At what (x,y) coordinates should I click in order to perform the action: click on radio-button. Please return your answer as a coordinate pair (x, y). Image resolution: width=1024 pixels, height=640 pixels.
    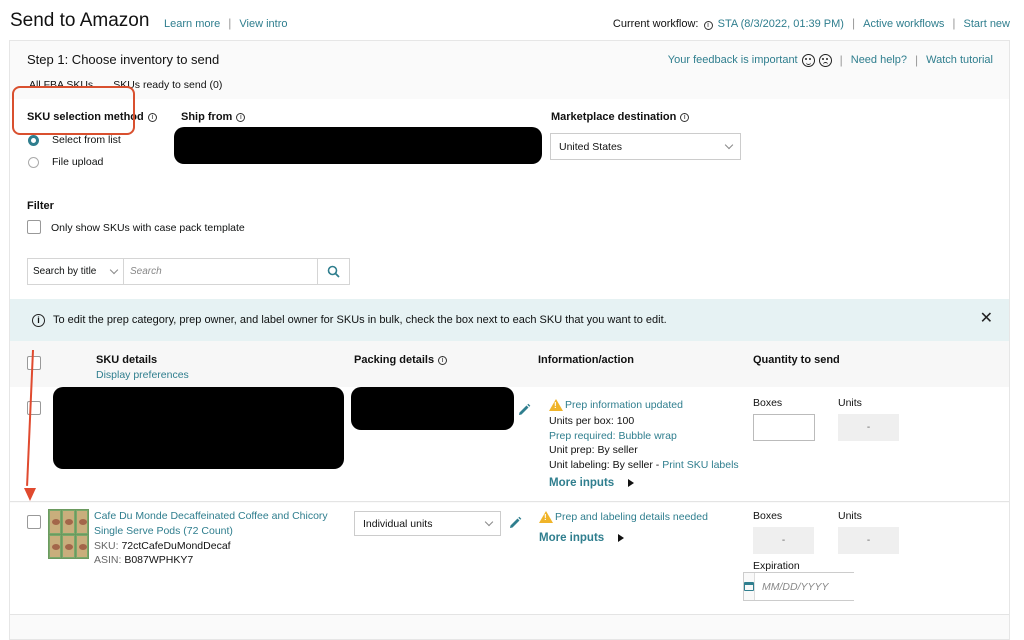
    Looking at the image, I should click on (33, 162).